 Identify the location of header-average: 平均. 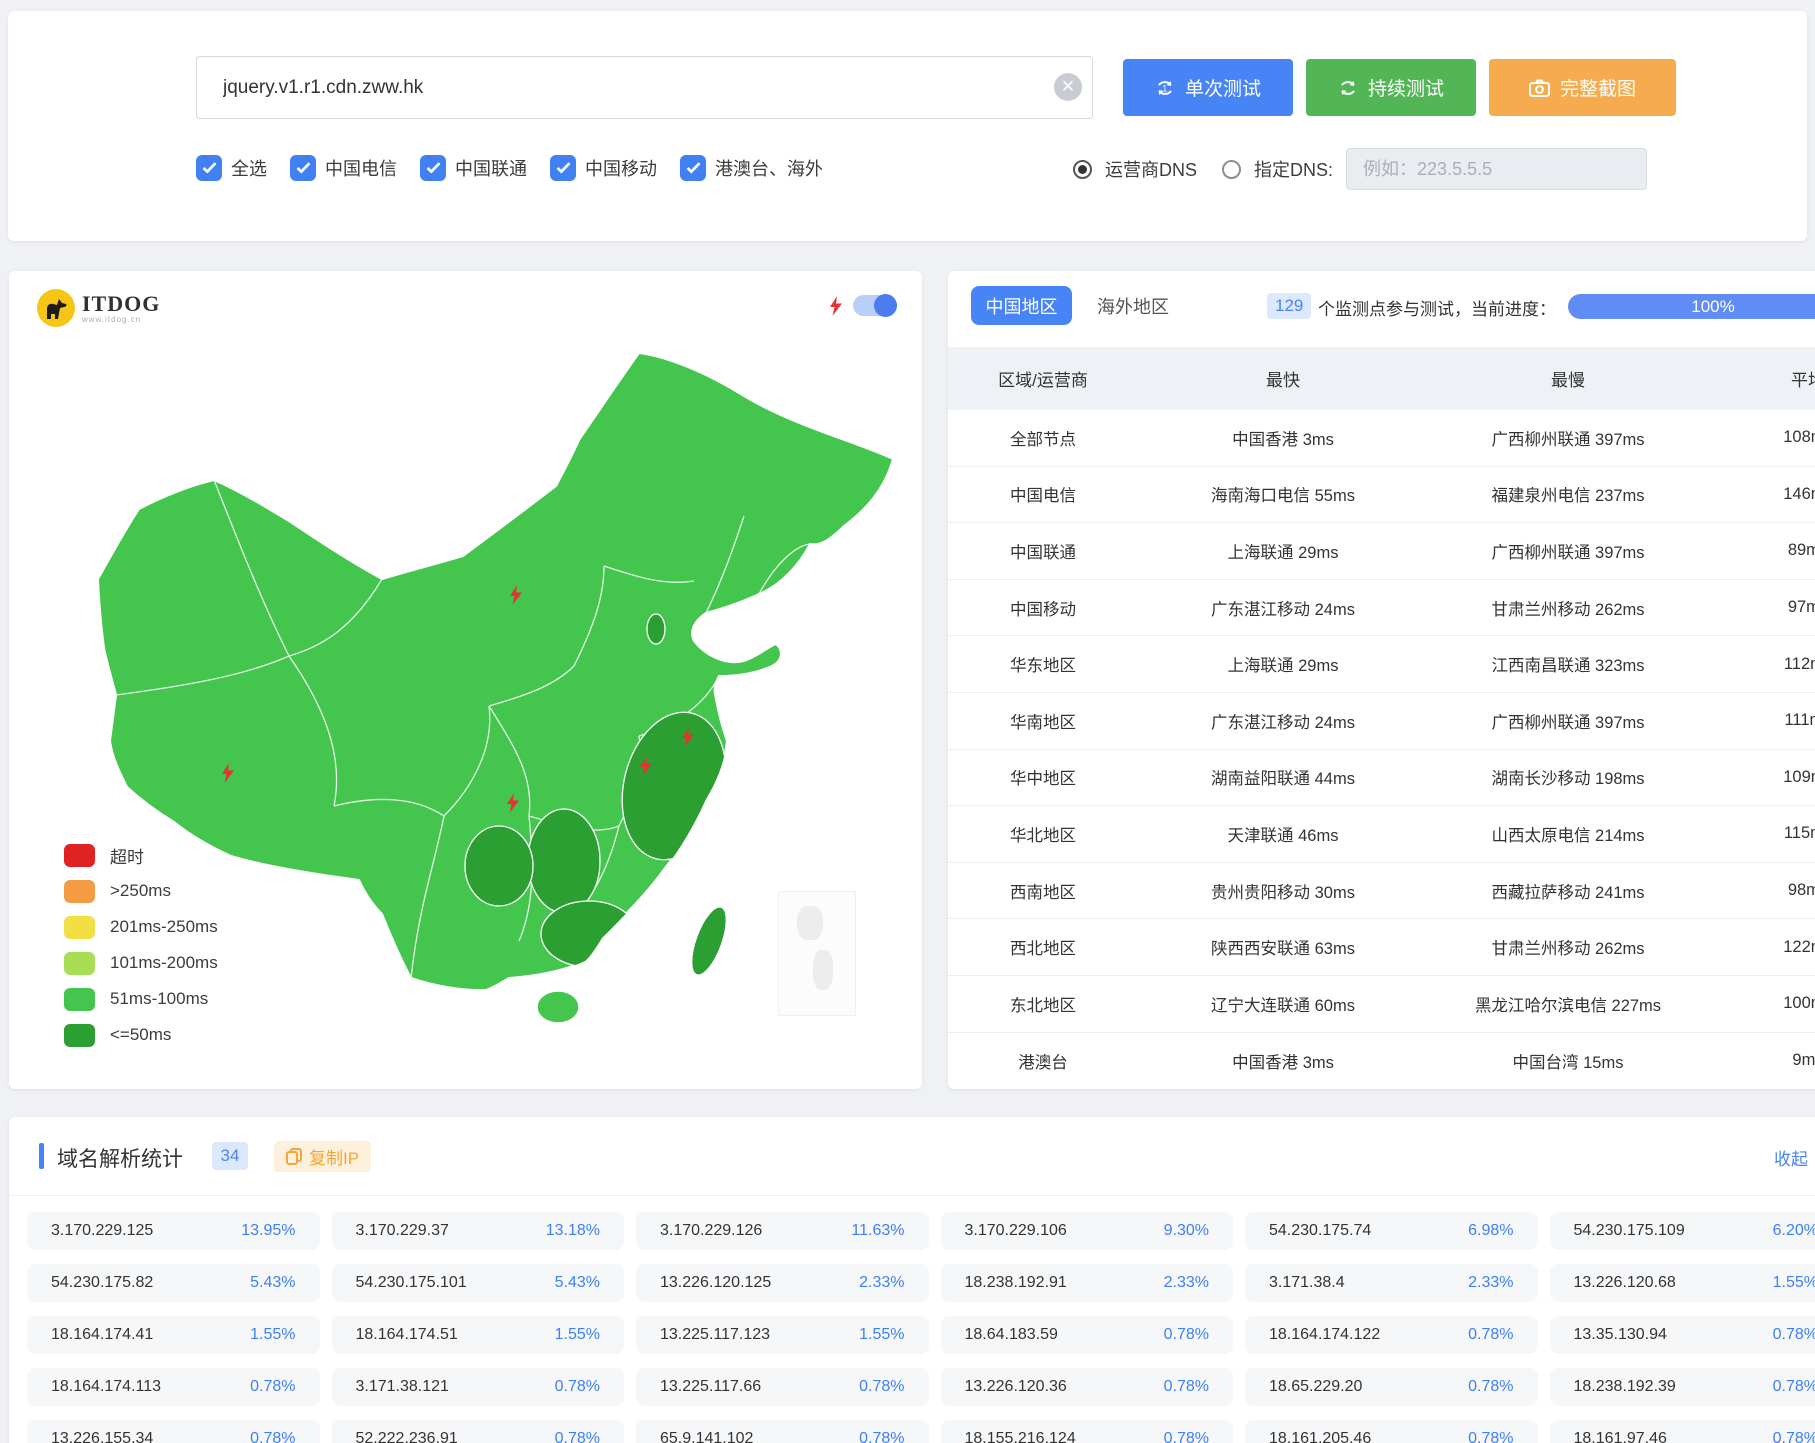
(1803, 380).